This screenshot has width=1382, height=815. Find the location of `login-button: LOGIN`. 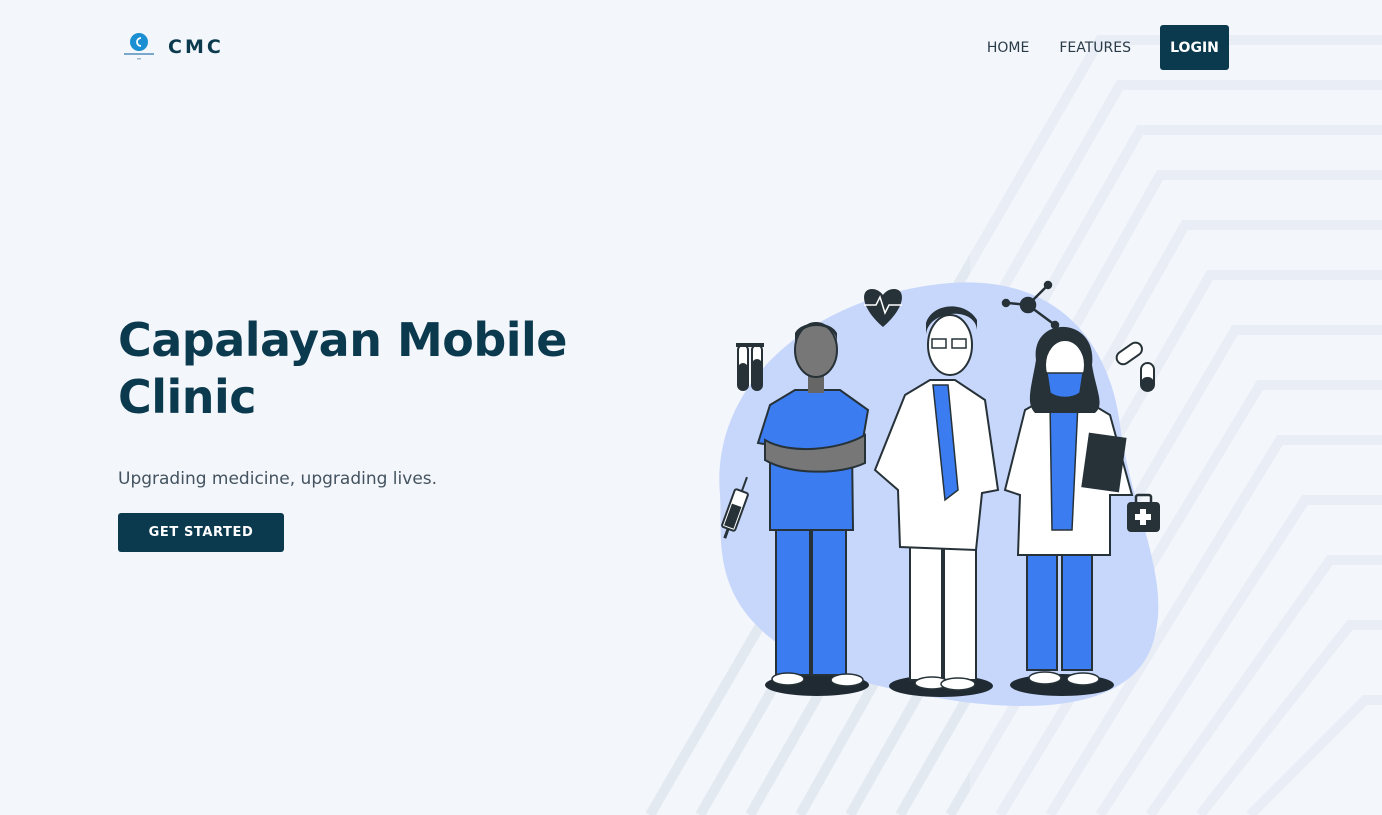

login-button: LOGIN is located at coordinates (1194, 47).